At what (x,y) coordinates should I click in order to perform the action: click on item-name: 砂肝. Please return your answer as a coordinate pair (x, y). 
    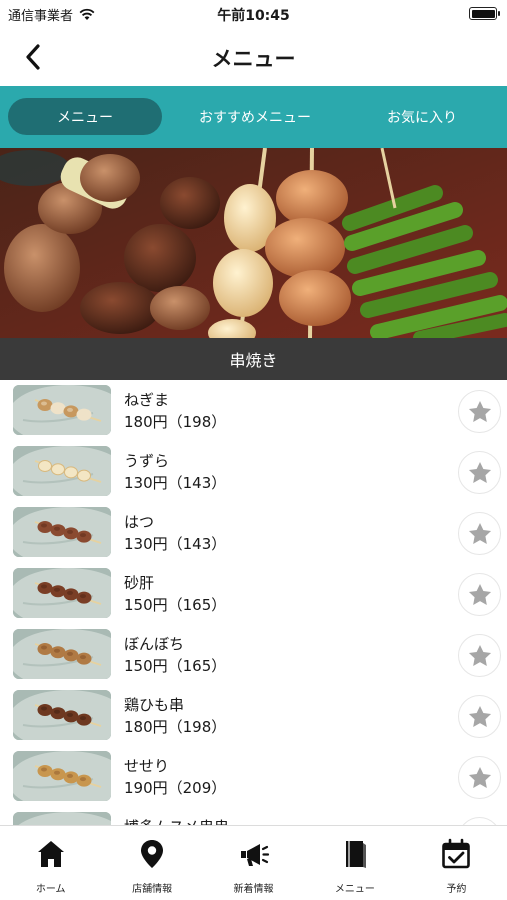
    Looking at the image, I should click on (139, 583).